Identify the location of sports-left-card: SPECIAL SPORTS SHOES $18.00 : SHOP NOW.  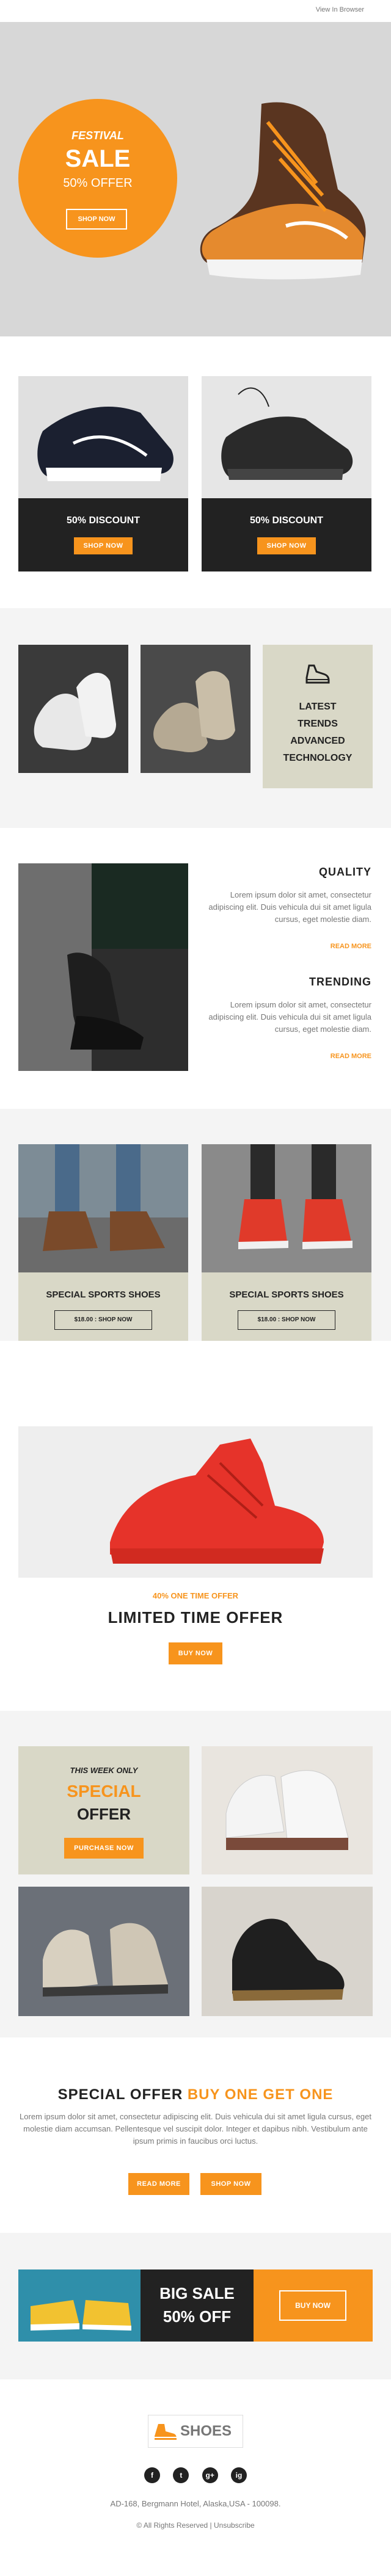
(103, 1306).